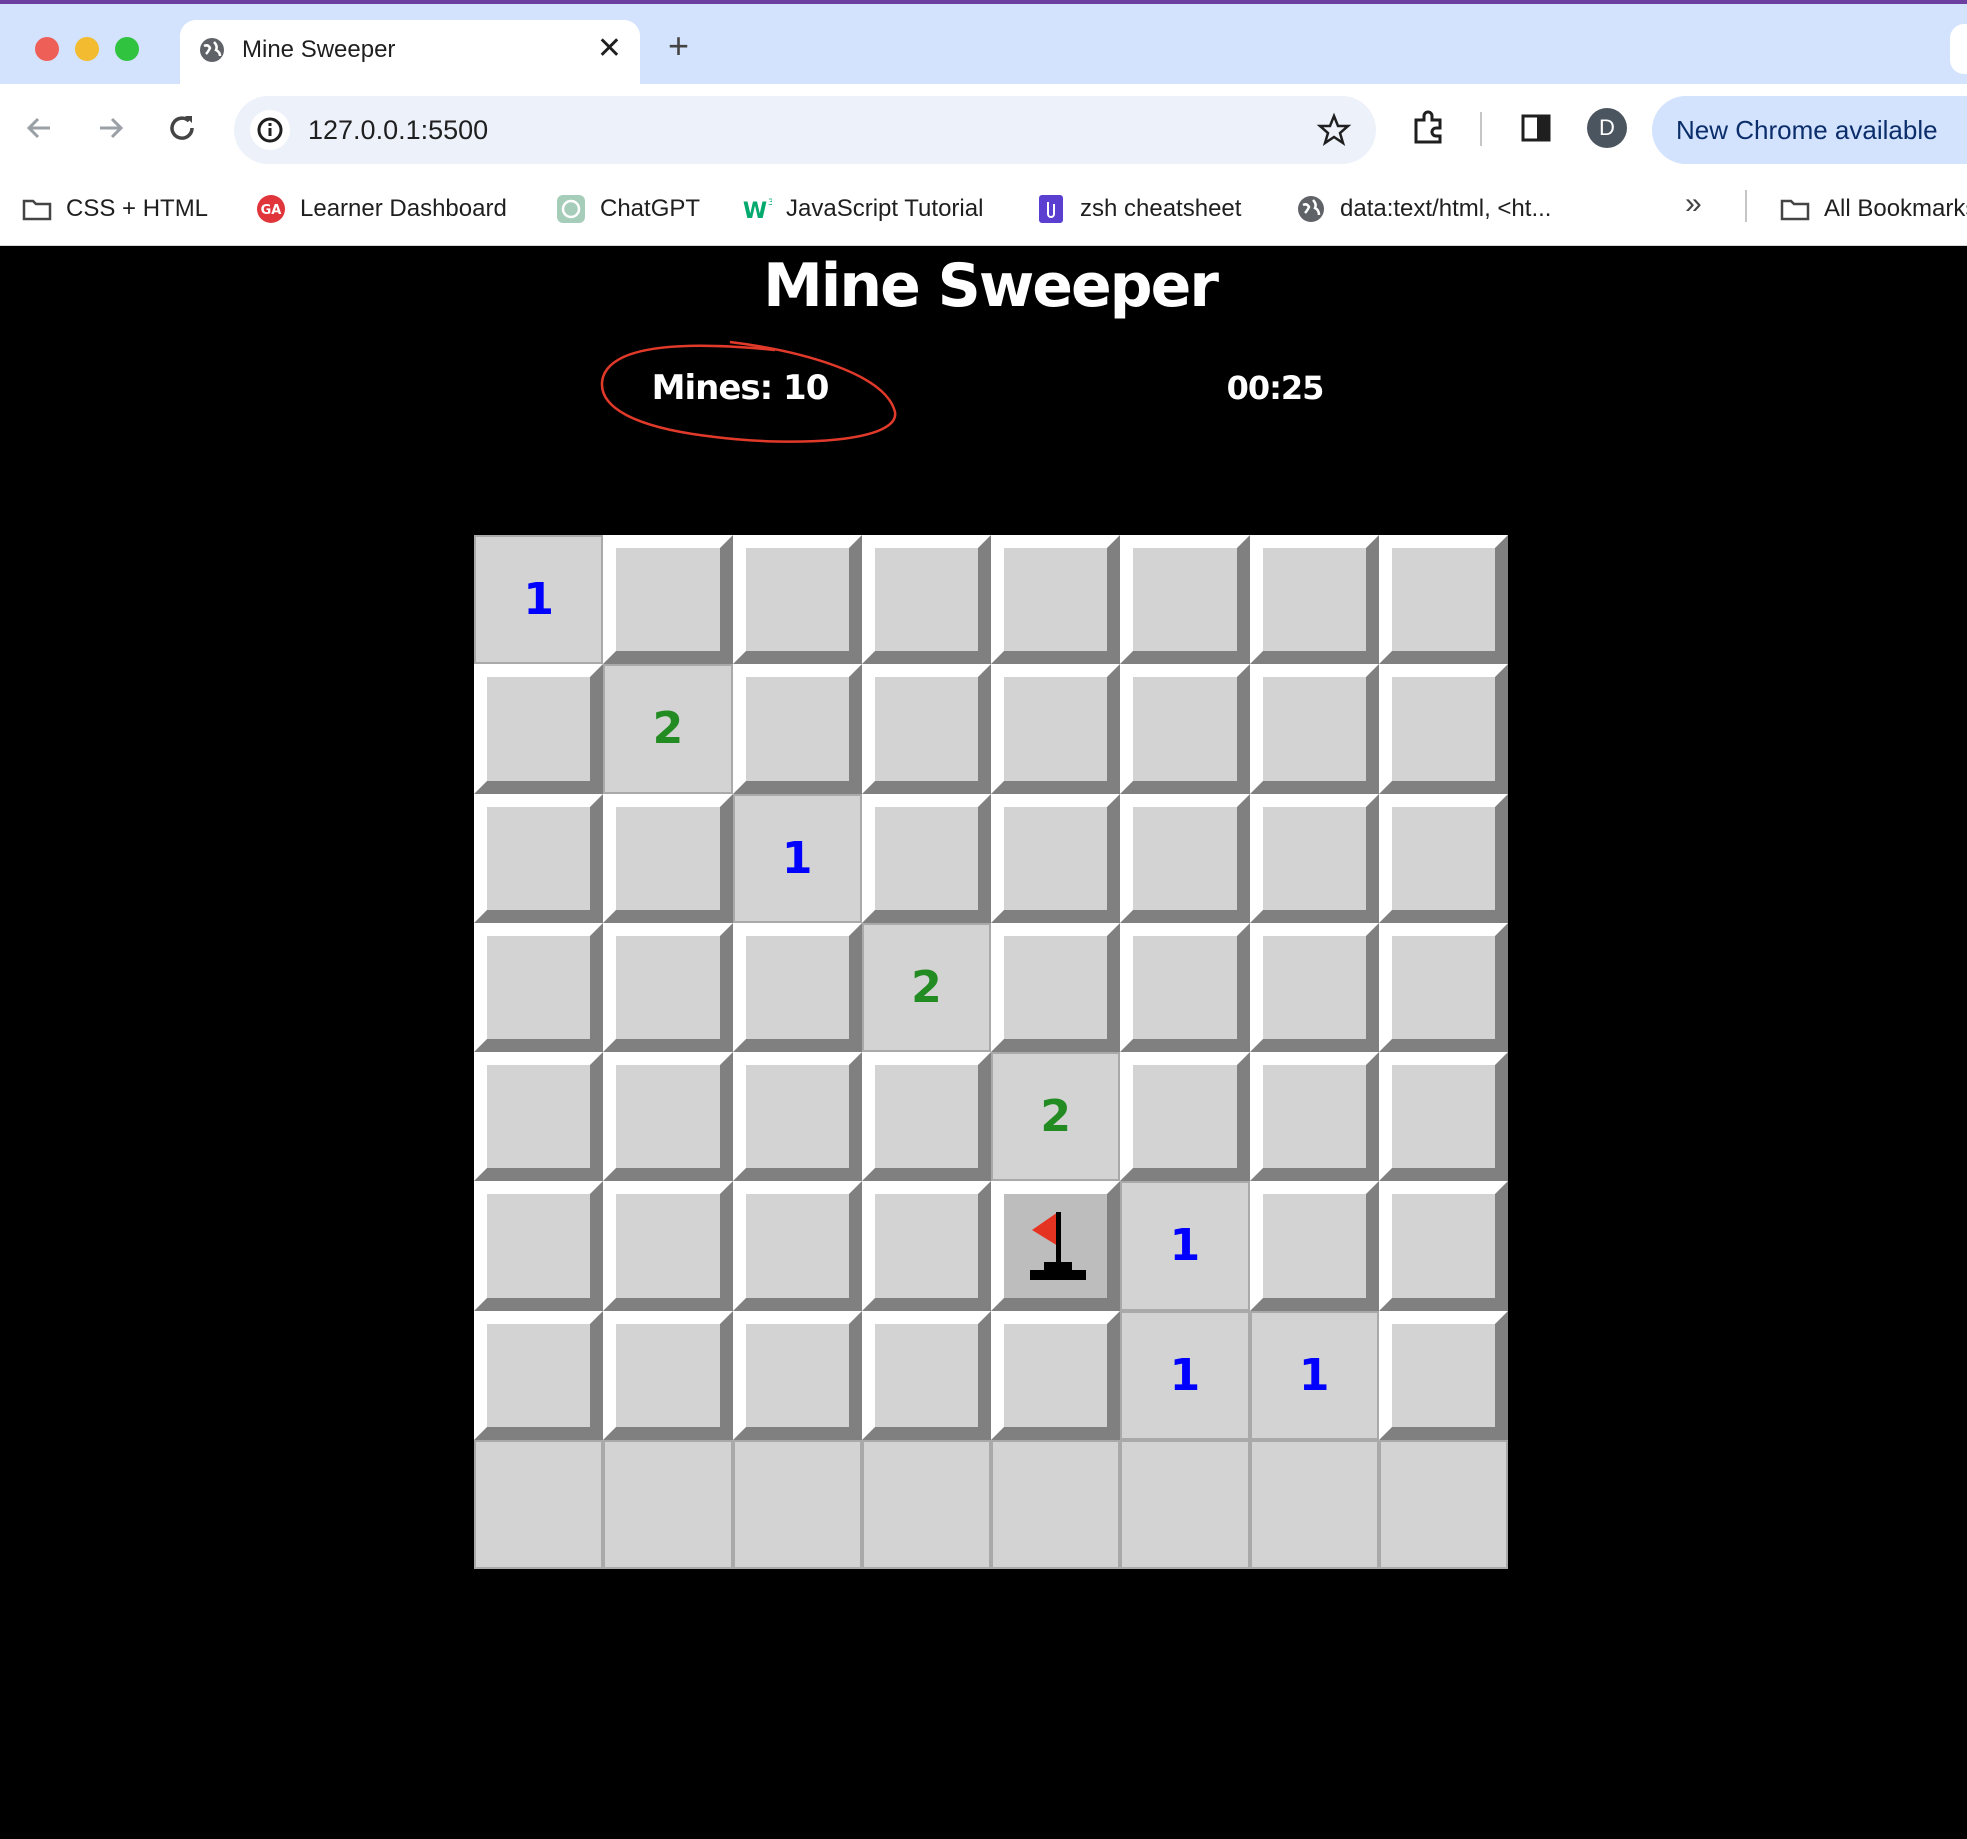 The image size is (1967, 1839). Describe the element at coordinates (319, 49) in the screenshot. I see `tab-title: Mine Sweeper` at that location.